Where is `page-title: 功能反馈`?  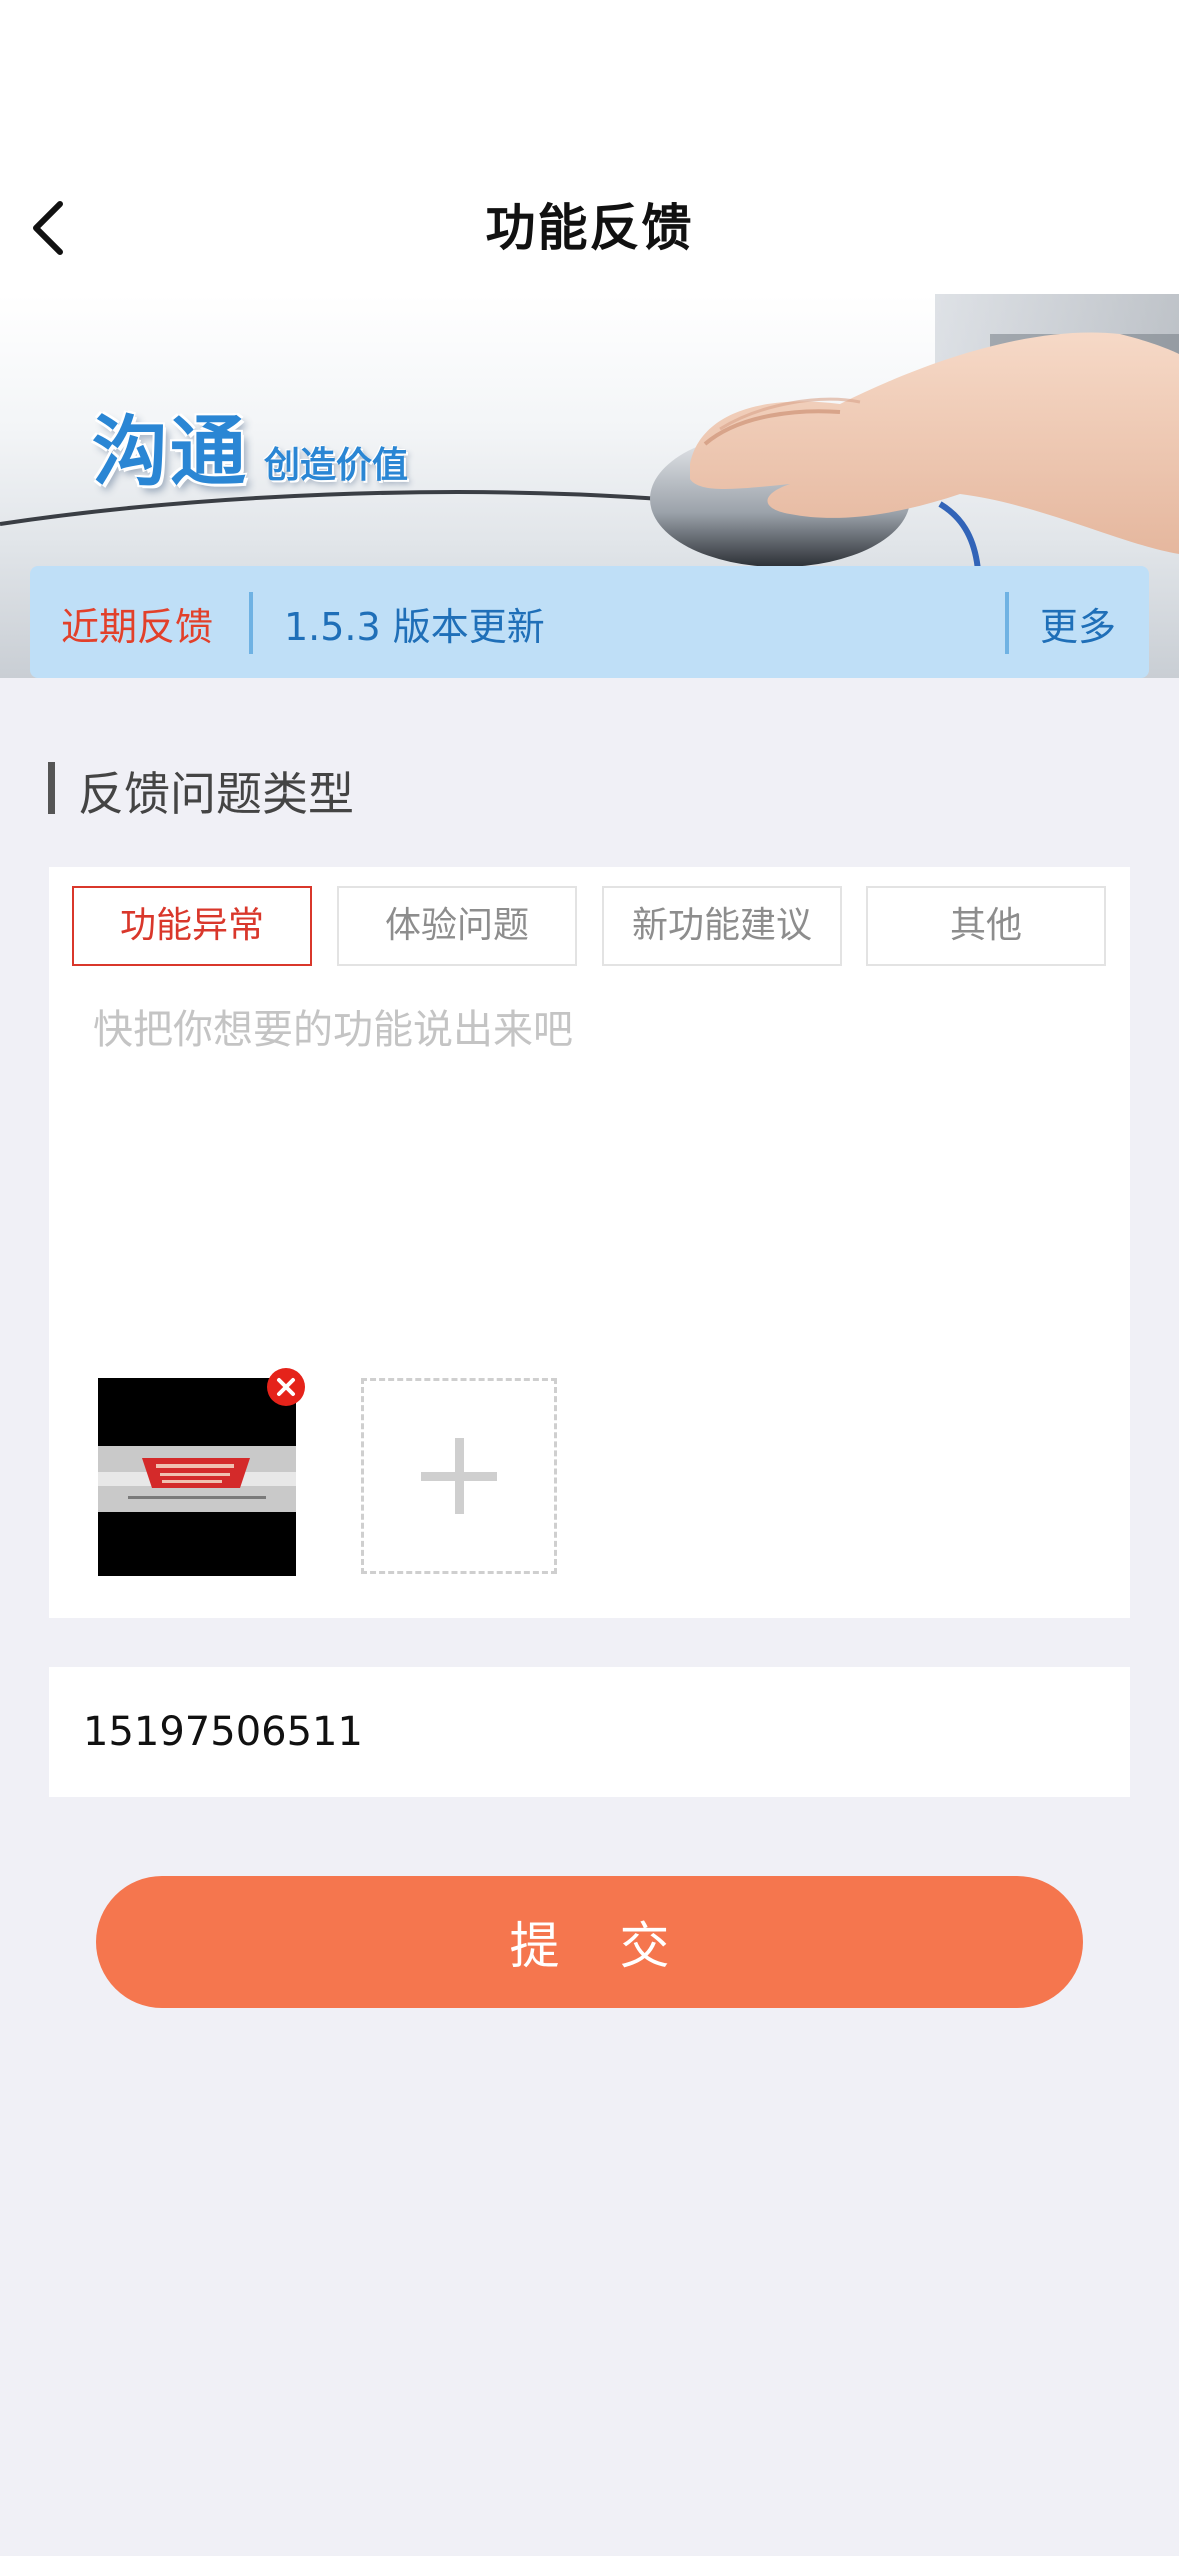 page-title: 功能反馈 is located at coordinates (589, 228).